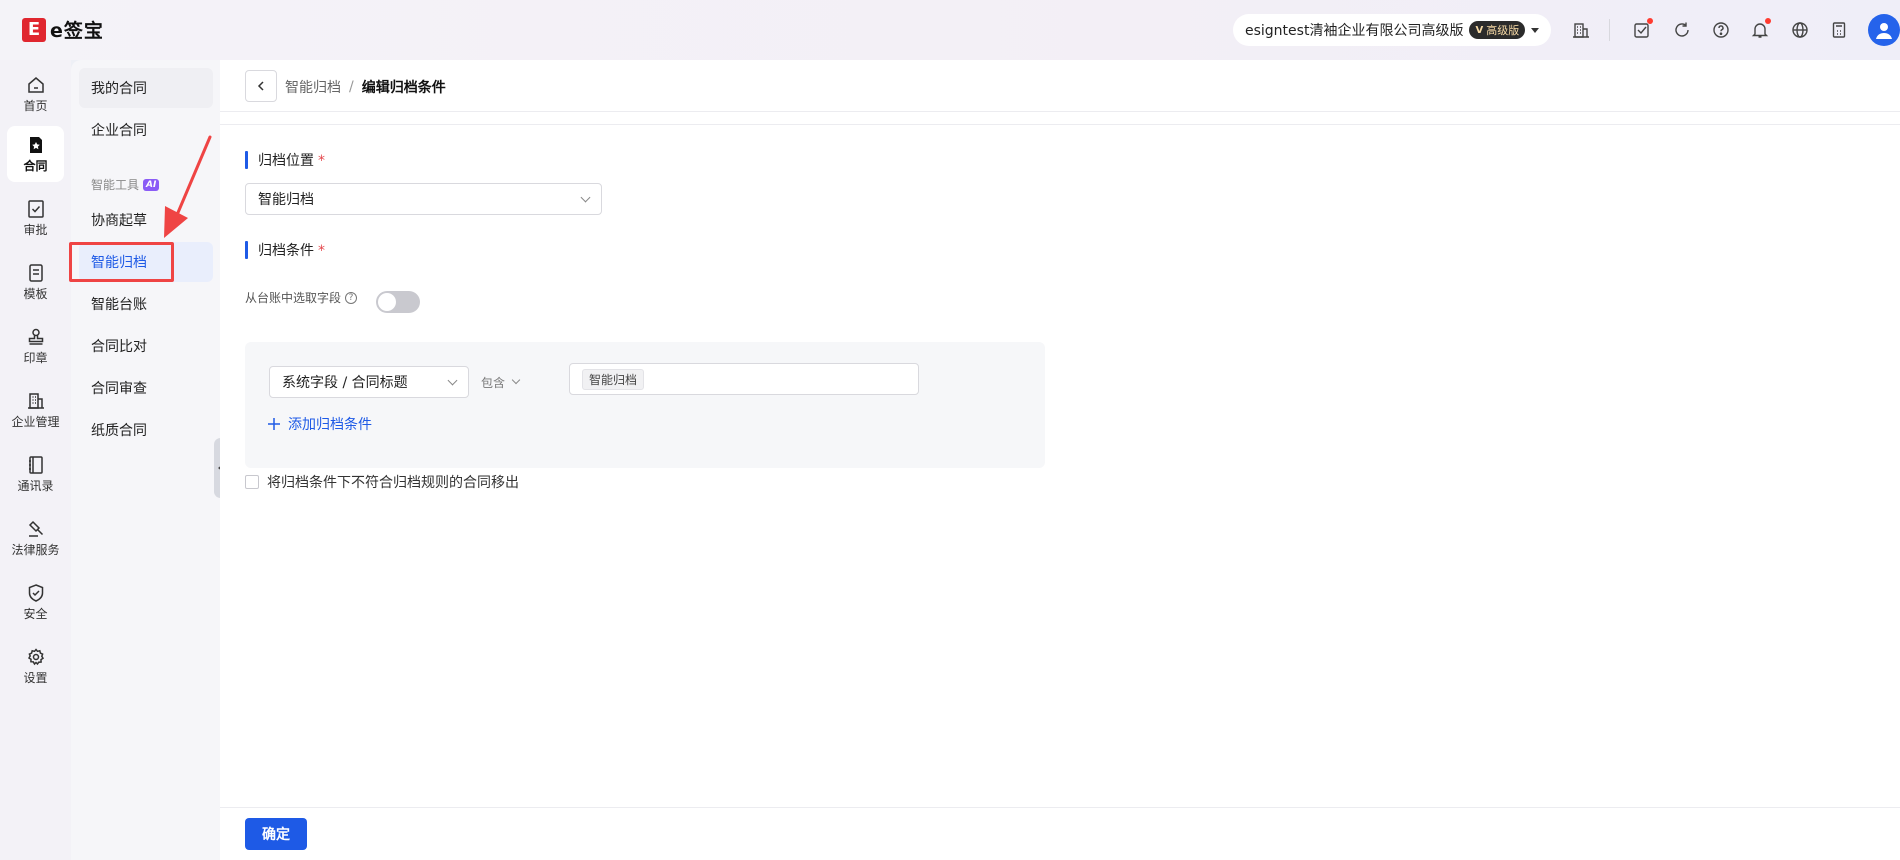  What do you see at coordinates (1060, 124) in the screenshot?
I see `header-divider-line` at bounding box center [1060, 124].